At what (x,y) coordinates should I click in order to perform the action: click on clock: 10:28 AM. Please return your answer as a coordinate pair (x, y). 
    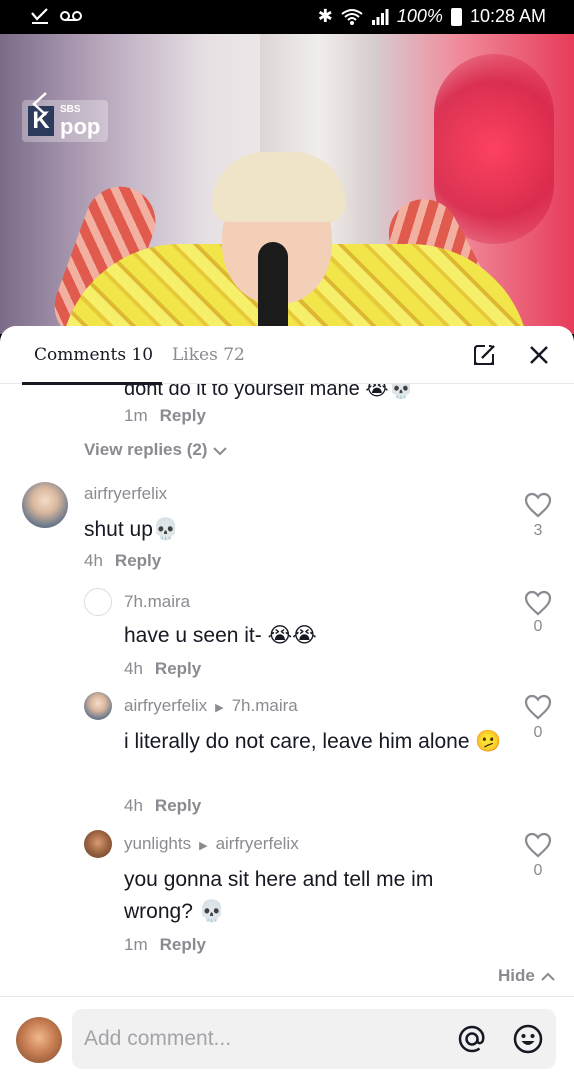
    Looking at the image, I should click on (507, 16).